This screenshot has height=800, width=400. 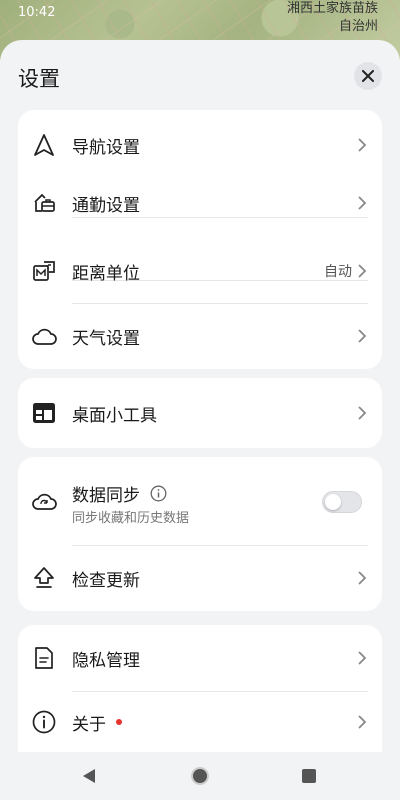 I want to click on map-place-label: 湘西土家族苗族 自治州, so click(x=332, y=17).